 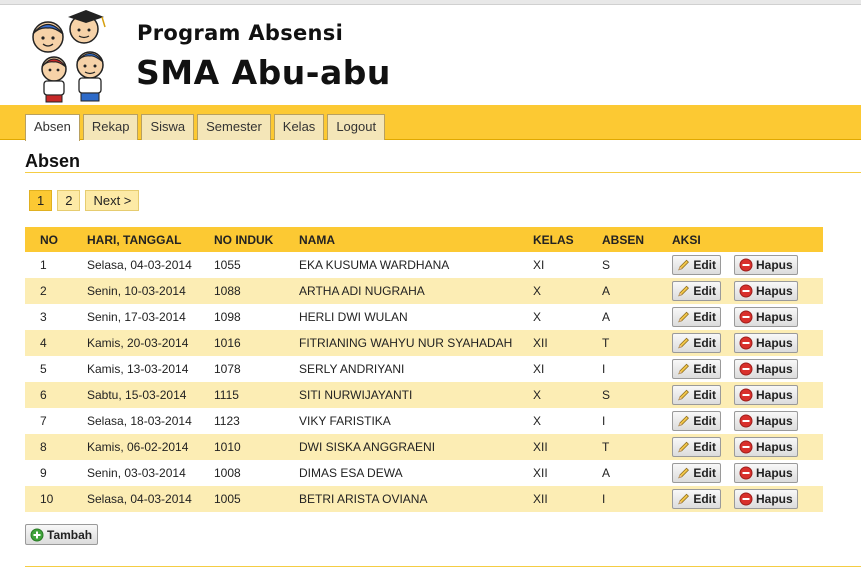 What do you see at coordinates (537, 291) in the screenshot?
I see `cell-kelas: X` at bounding box center [537, 291].